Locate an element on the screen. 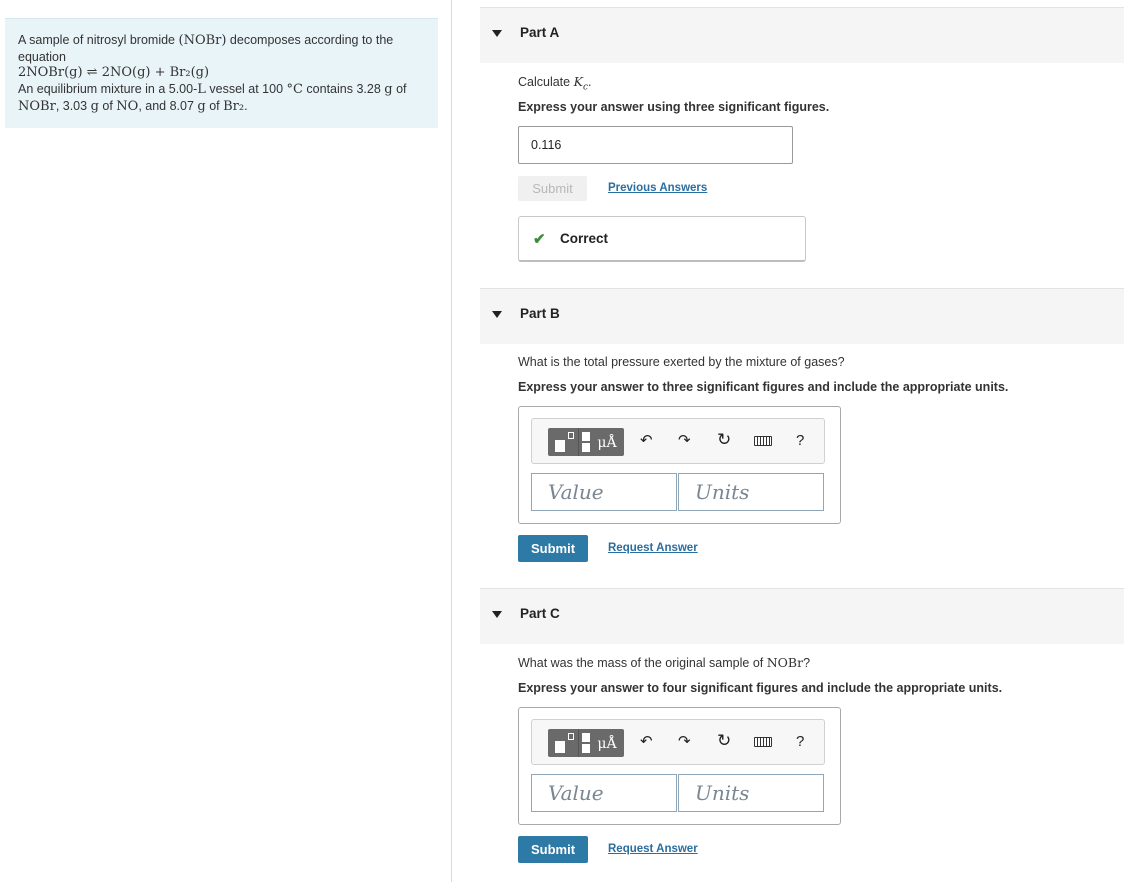 The height and width of the screenshot is (882, 1124). problem-intro-text: A sample of nitrosyl bromide is located at coordinates (98, 40).